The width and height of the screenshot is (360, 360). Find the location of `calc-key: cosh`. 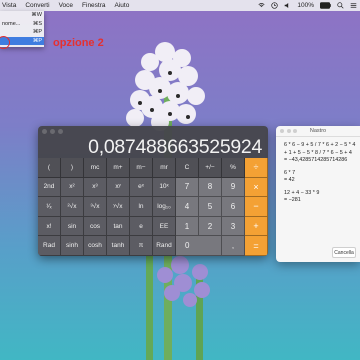

calc-key: cosh is located at coordinates (95, 246).